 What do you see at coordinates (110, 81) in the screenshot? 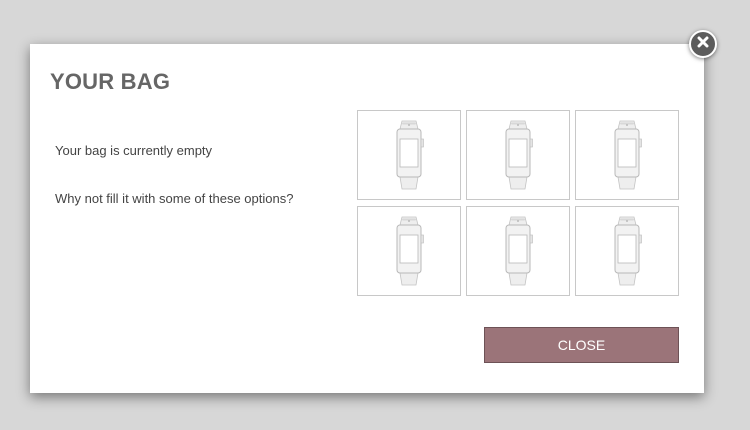
I see `dialog-title: YOUR BAG` at bounding box center [110, 81].